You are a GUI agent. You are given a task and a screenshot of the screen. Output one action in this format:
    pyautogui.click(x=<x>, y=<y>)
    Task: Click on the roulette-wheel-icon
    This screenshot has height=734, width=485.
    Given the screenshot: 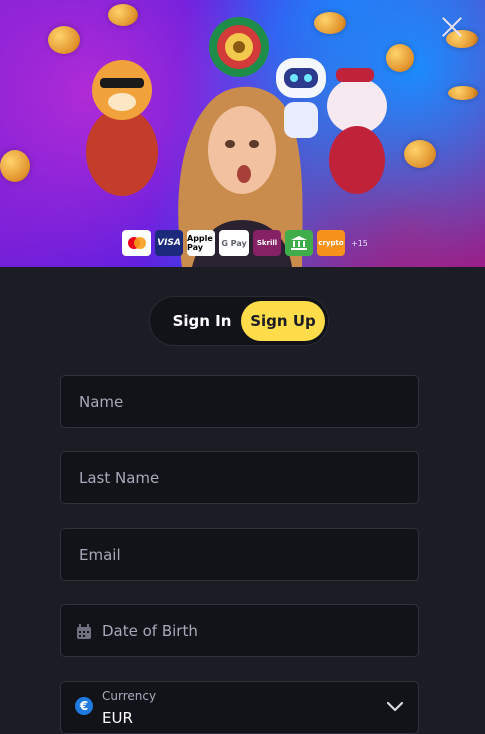 What is the action you would take?
    pyautogui.click(x=239, y=47)
    